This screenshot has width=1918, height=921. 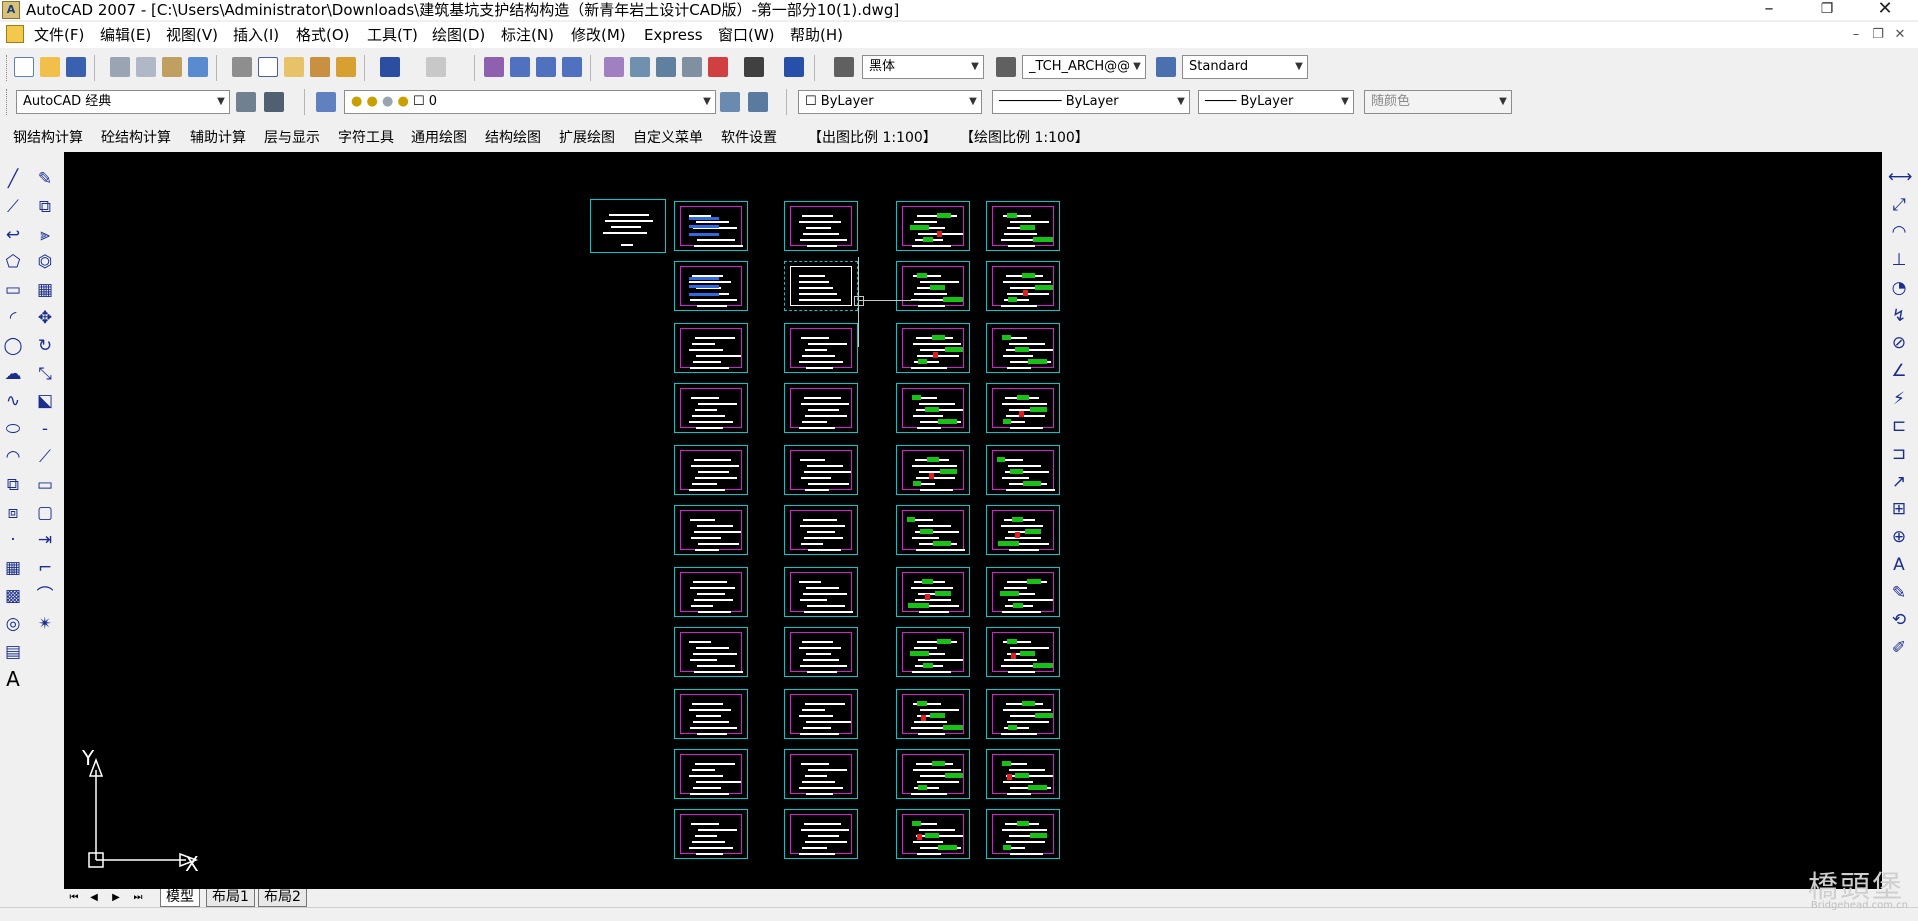 What do you see at coordinates (816, 35) in the screenshot?
I see `menu-help: 帮助(H)` at bounding box center [816, 35].